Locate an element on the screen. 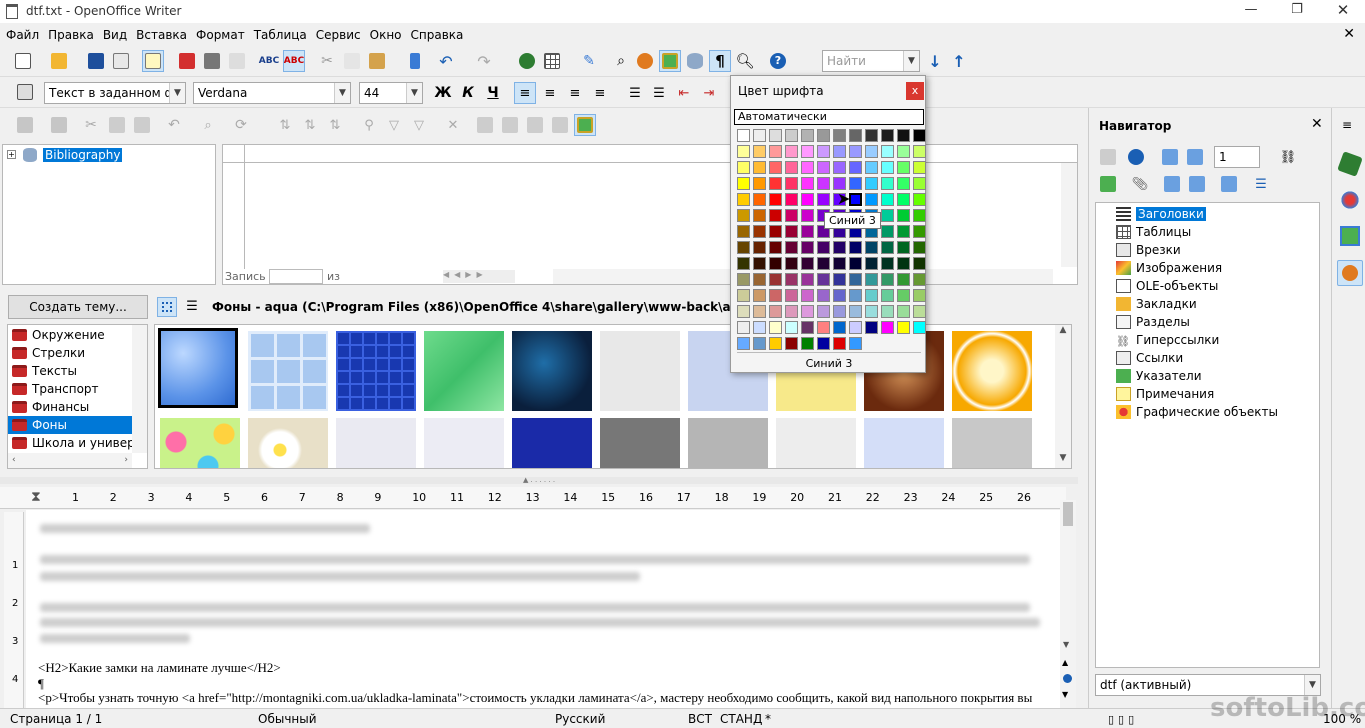  print-preview-icon is located at coordinates (237, 61).